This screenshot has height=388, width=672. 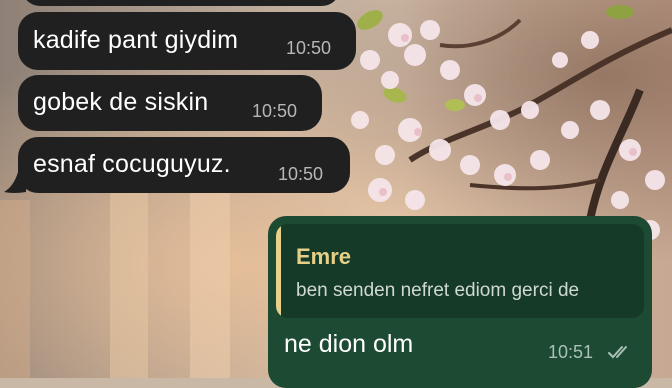 I want to click on double-check-icon, so click(x=617, y=352).